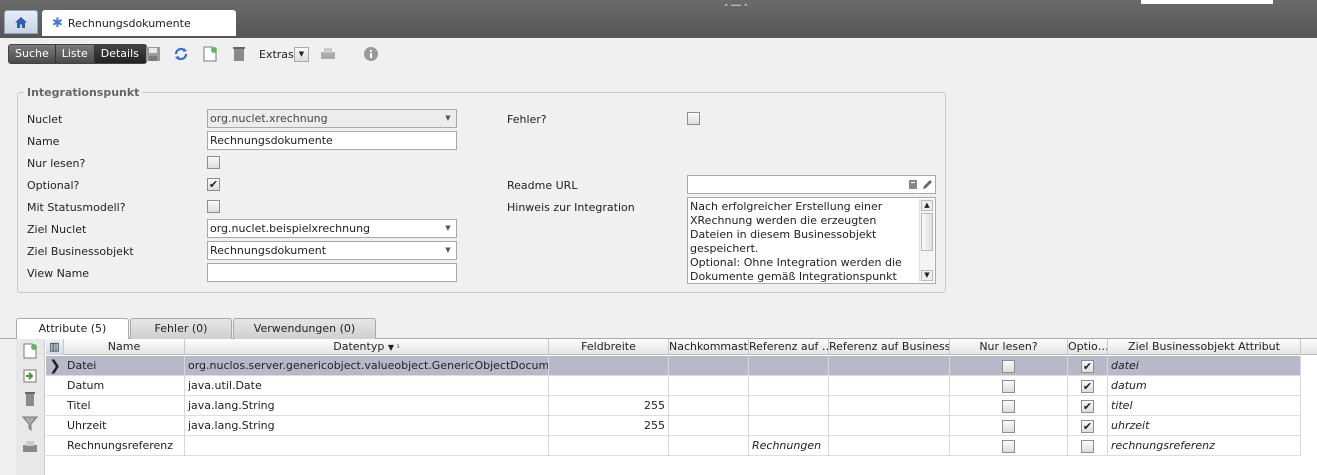 This screenshot has height=475, width=1317. Describe the element at coordinates (124, 386) in the screenshot. I see `cell-name: Datum` at that location.